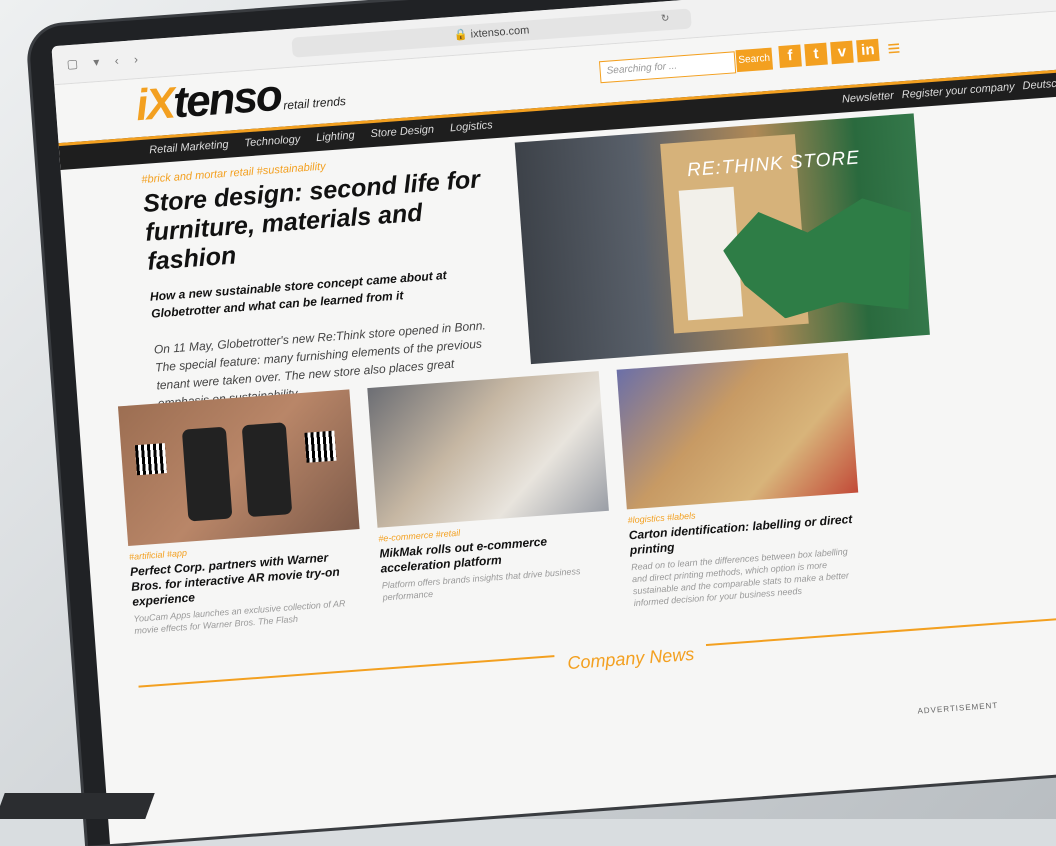 Image resolution: width=1056 pixels, height=846 pixels. Describe the element at coordinates (105, 62) in the screenshot. I see `browser-nav-controls-icon: ▢ ▾ ‹ ›` at that location.